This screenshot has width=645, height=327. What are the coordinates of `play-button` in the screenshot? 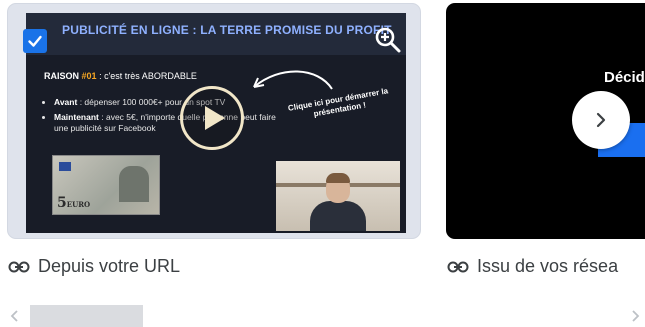 It's located at (212, 118).